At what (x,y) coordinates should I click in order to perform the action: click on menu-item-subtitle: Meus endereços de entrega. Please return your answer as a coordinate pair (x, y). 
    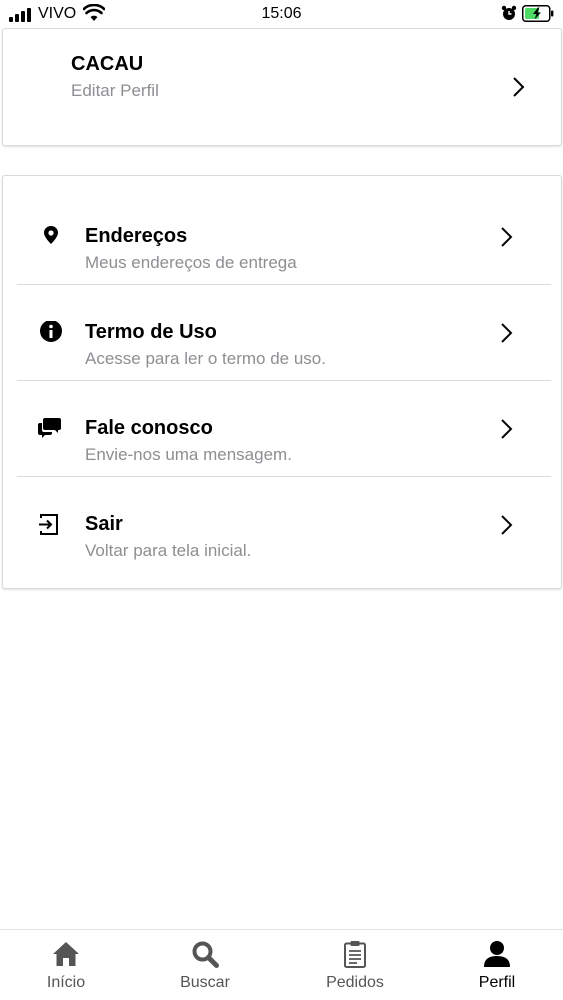
    Looking at the image, I should click on (191, 262).